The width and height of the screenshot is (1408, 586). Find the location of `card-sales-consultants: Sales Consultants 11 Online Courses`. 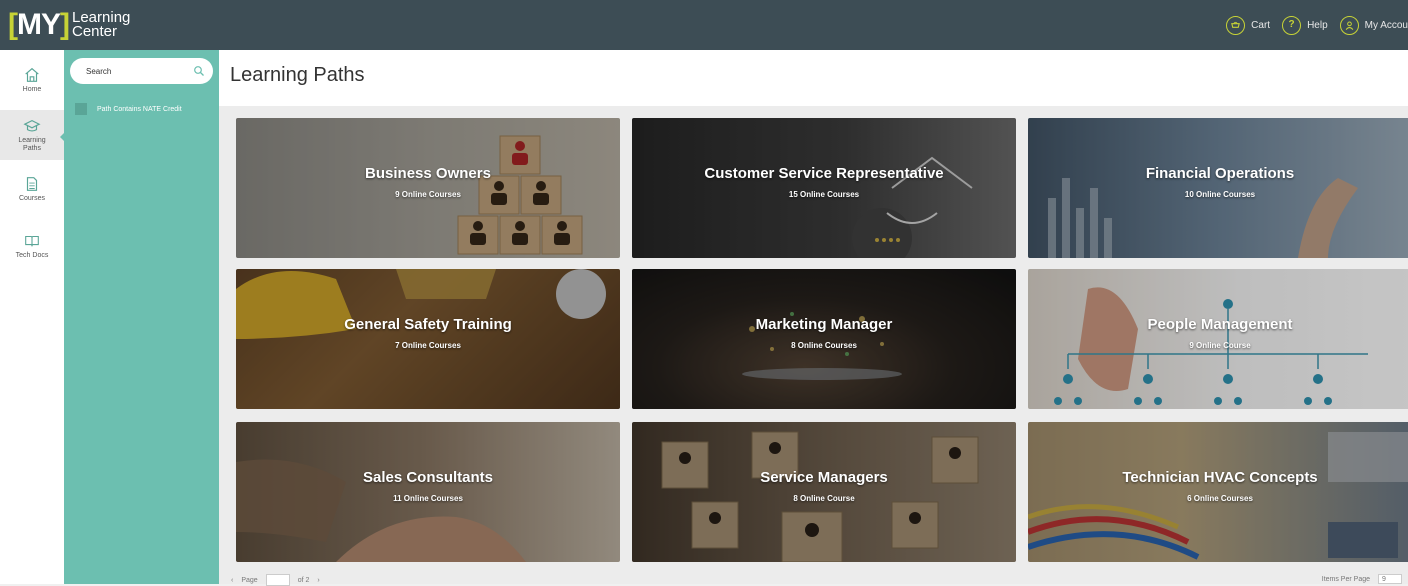

card-sales-consultants: Sales Consultants 11 Online Courses is located at coordinates (428, 492).